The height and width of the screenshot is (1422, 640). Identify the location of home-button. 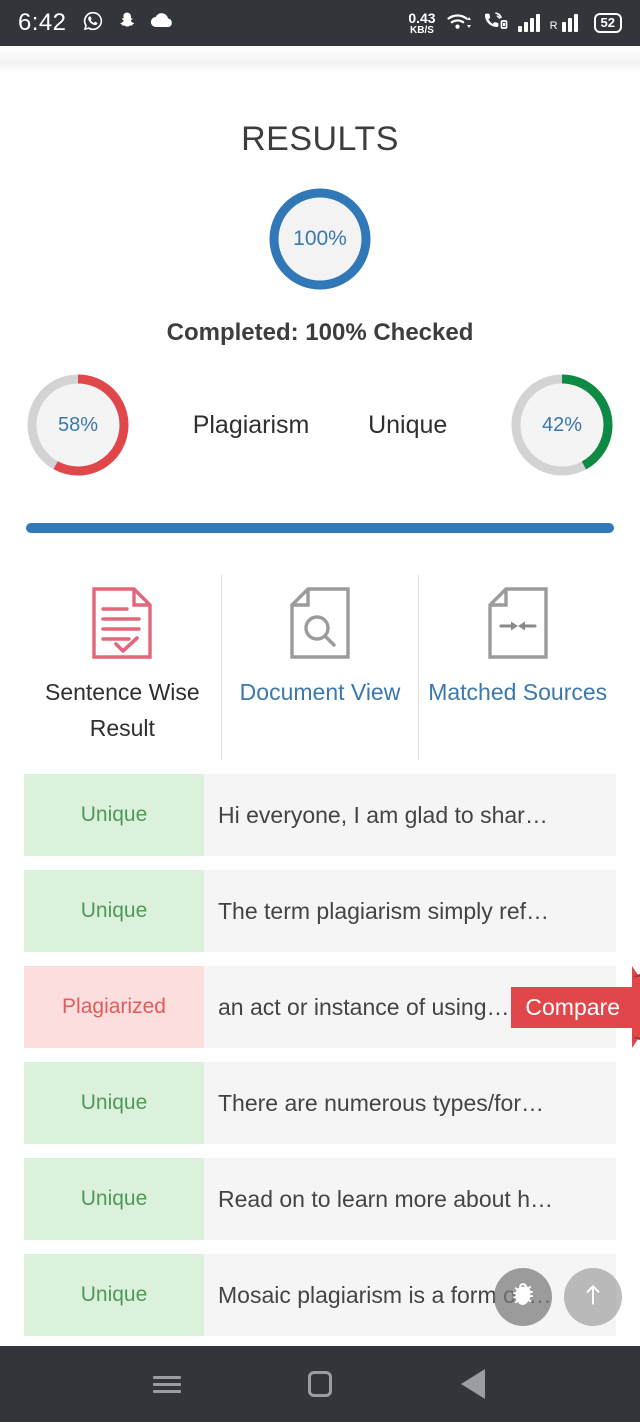
(320, 1384).